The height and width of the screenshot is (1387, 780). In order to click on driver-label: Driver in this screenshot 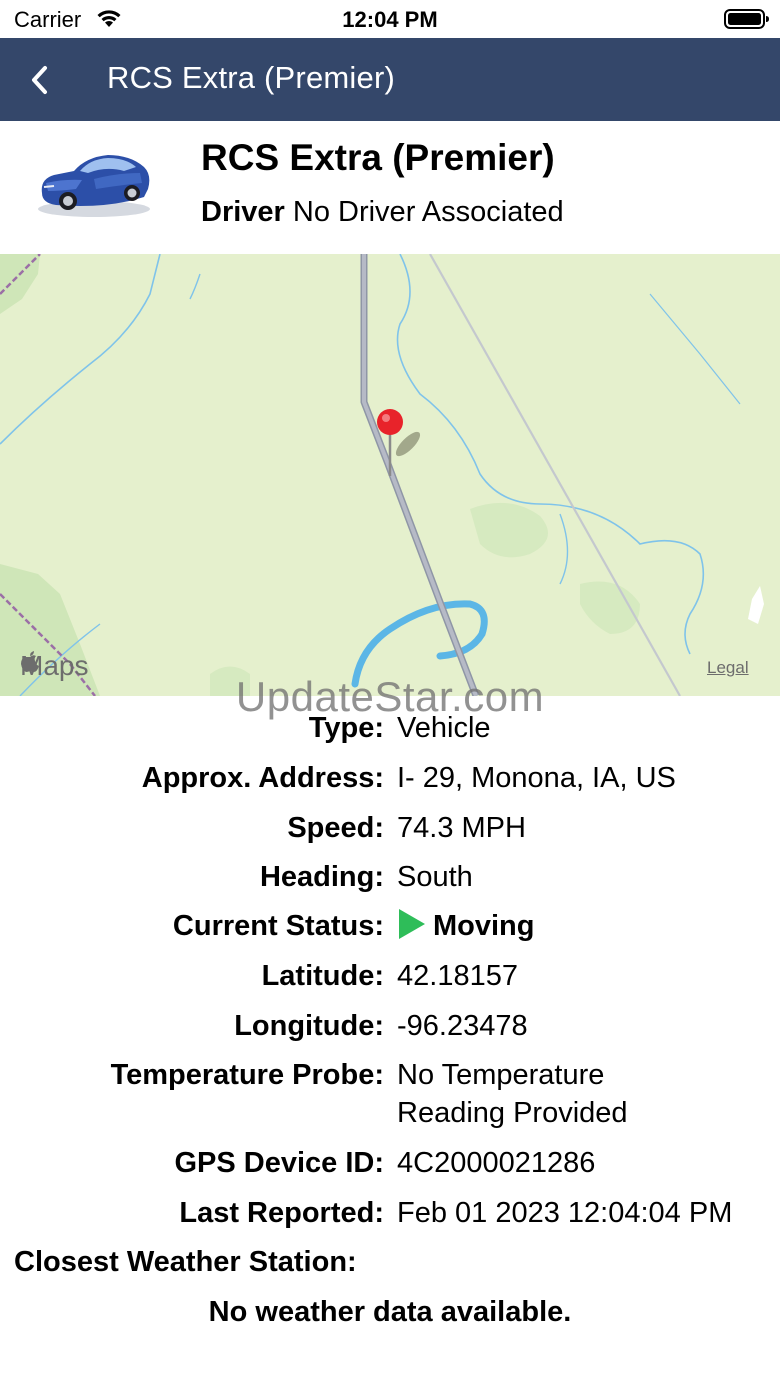, I will do `click(243, 212)`.